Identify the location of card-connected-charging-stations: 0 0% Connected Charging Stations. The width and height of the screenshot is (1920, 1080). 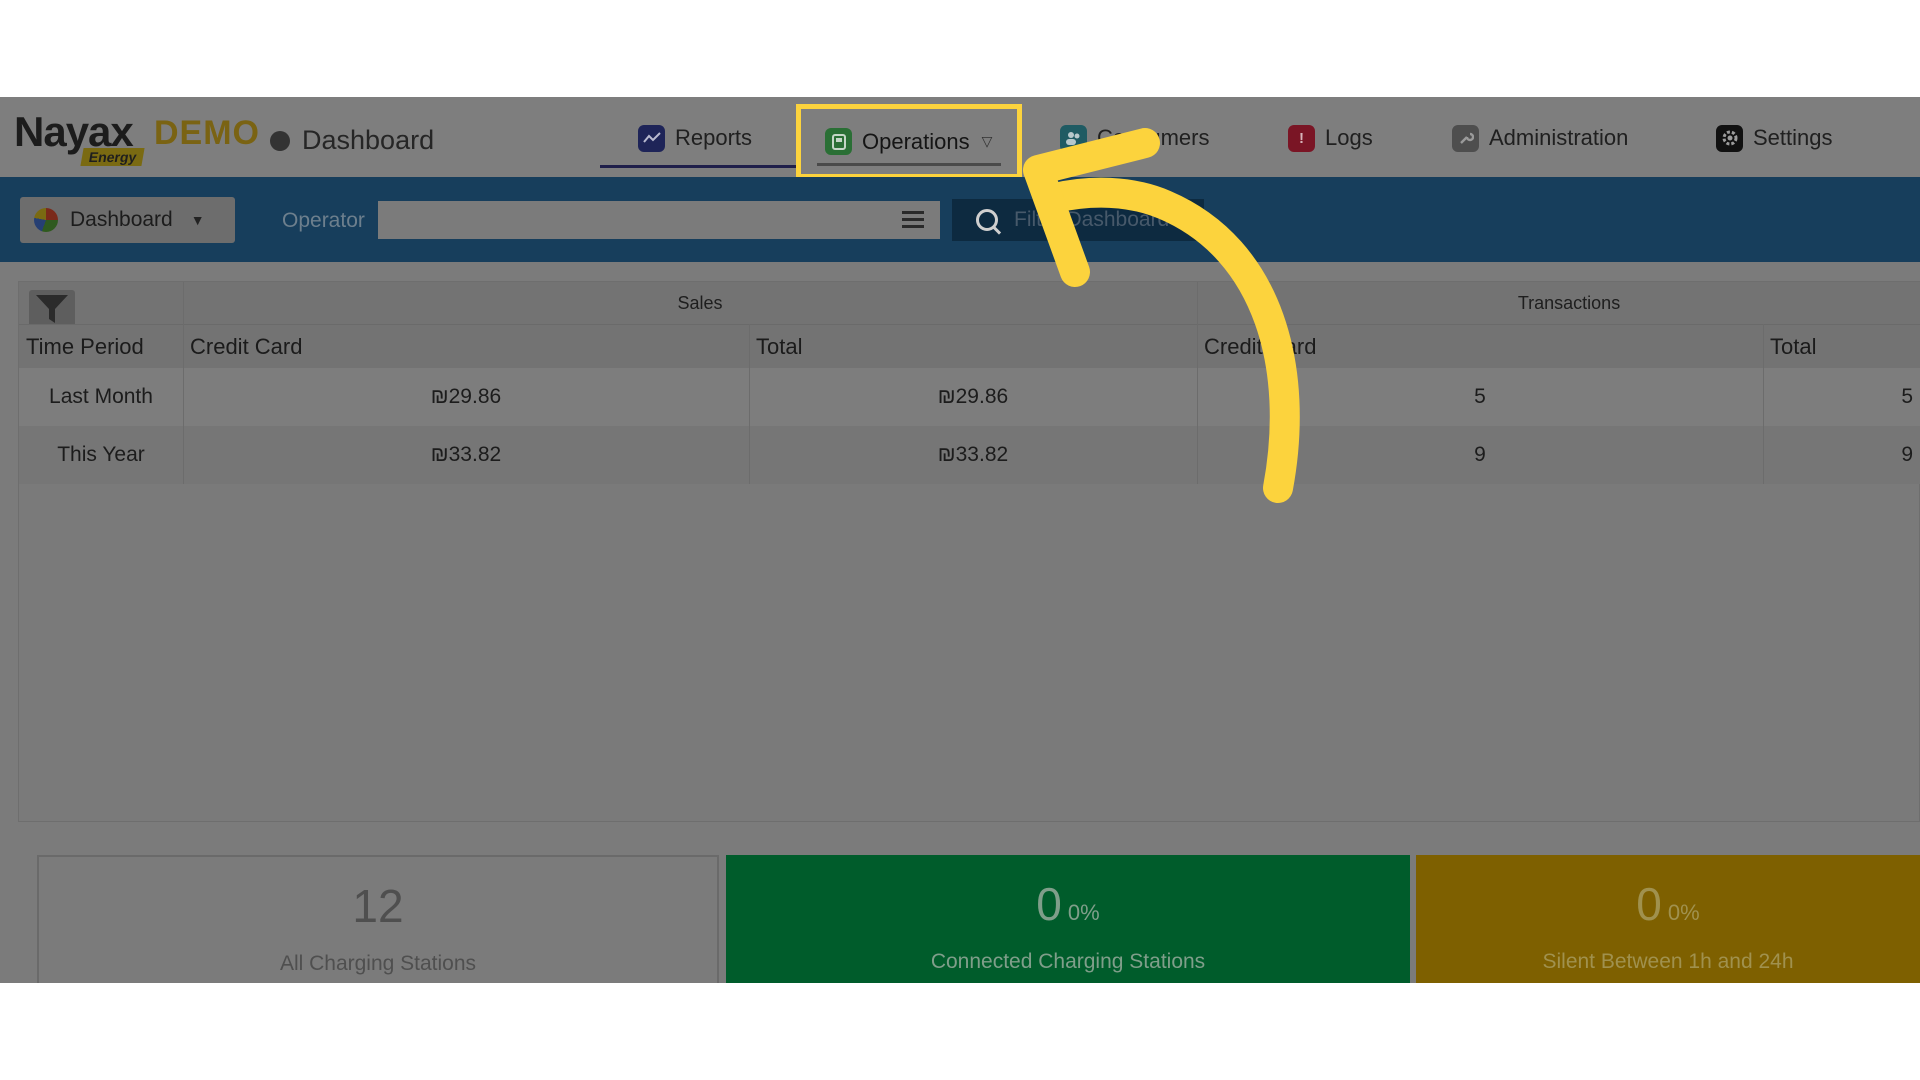
(1068, 919).